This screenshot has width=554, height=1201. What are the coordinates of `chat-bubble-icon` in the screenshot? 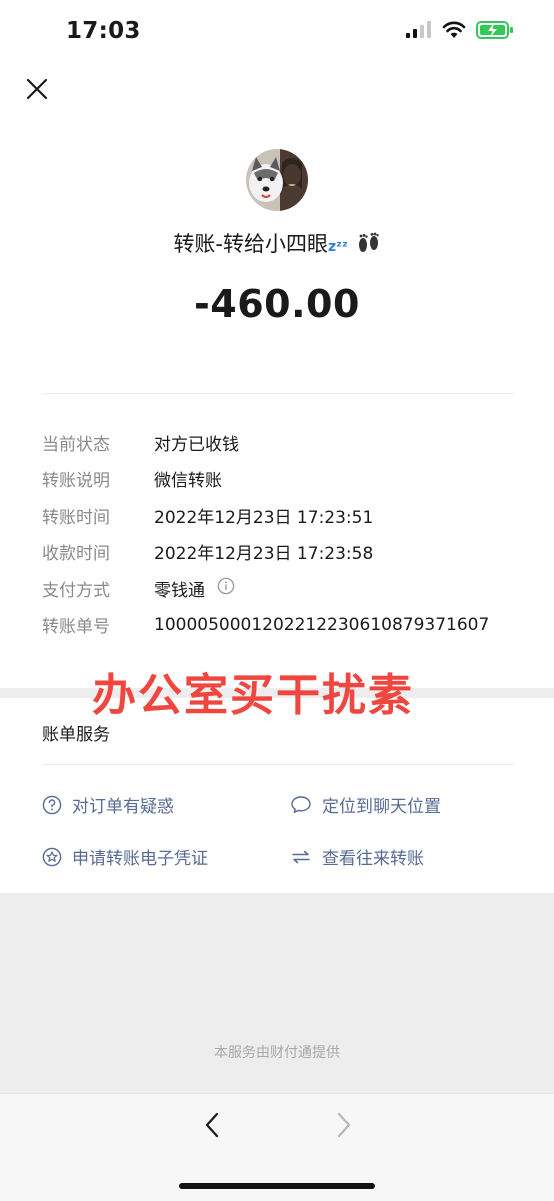 It's located at (301, 804).